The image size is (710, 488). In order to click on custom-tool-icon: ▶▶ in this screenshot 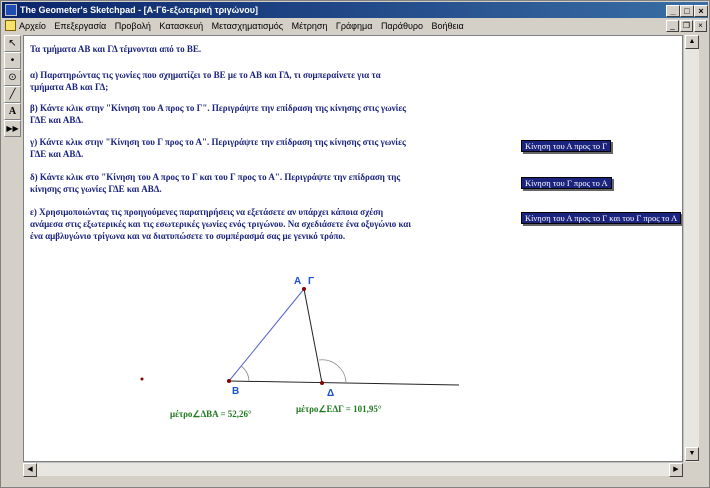, I will do `click(12, 128)`.